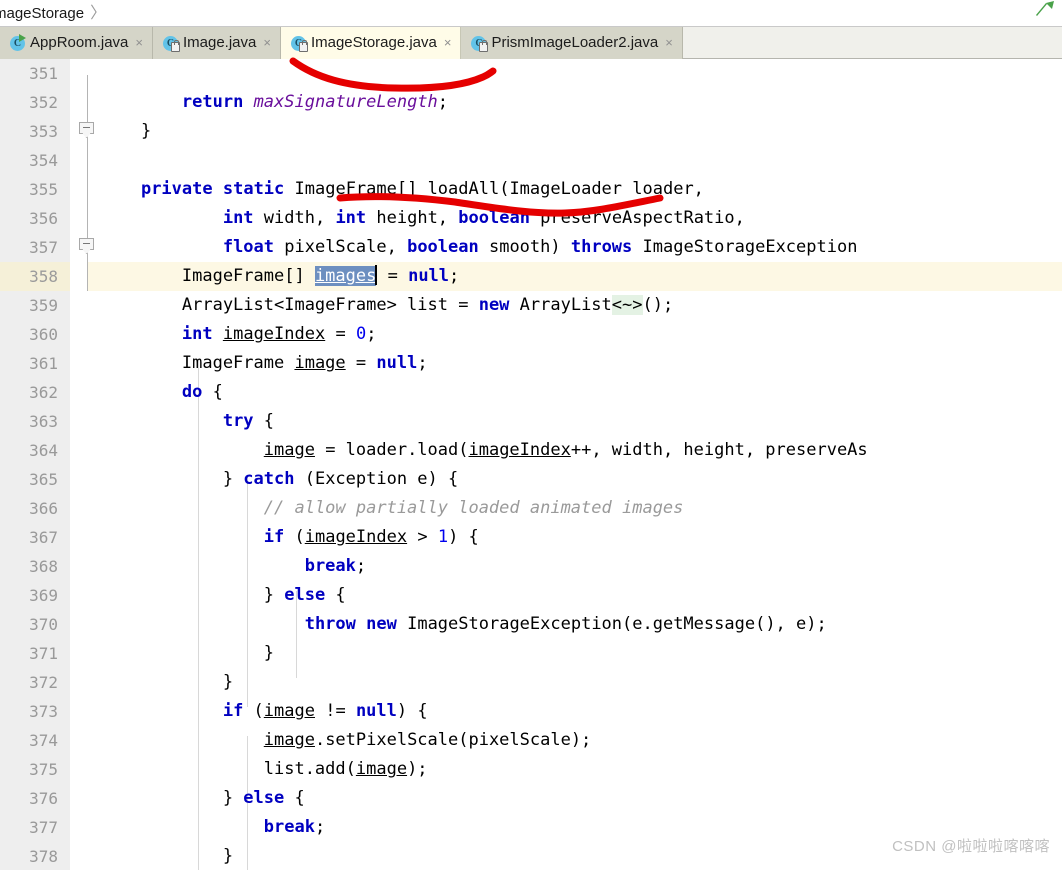 The image size is (1062, 870). I want to click on code-line: 368 break;, so click(531, 566).